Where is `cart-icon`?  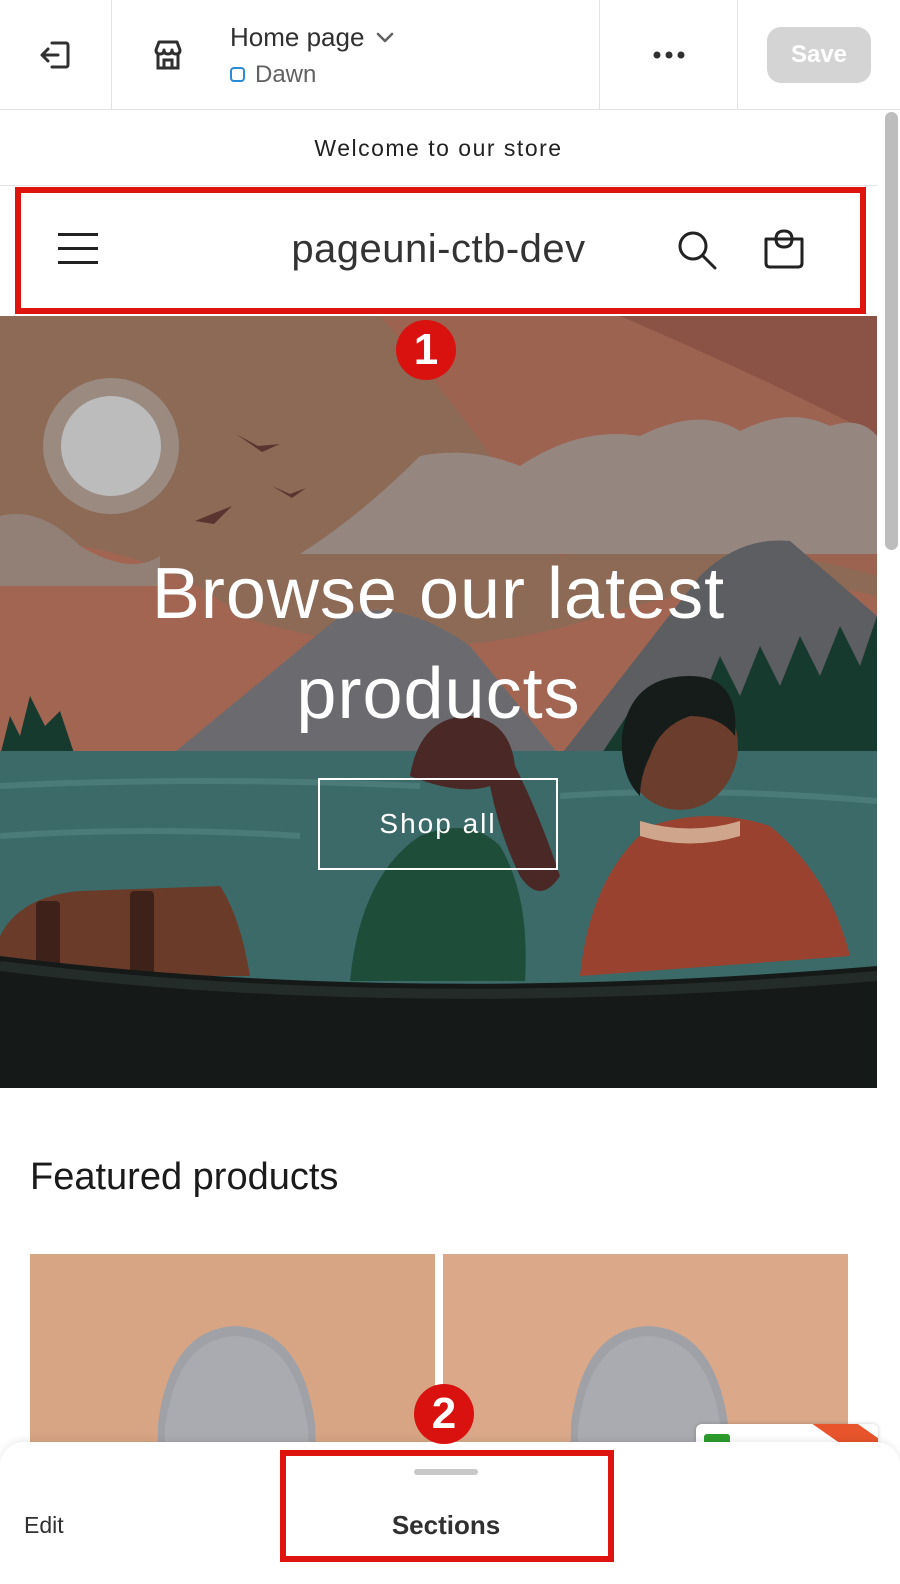 cart-icon is located at coordinates (784, 249).